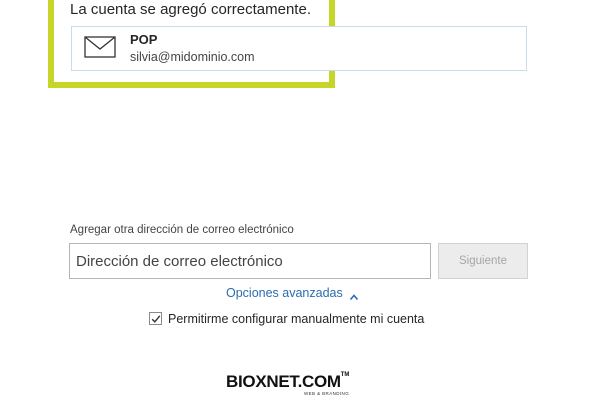 This screenshot has height=400, width=600. Describe the element at coordinates (144, 39) in the screenshot. I see `account-type: POP` at that location.